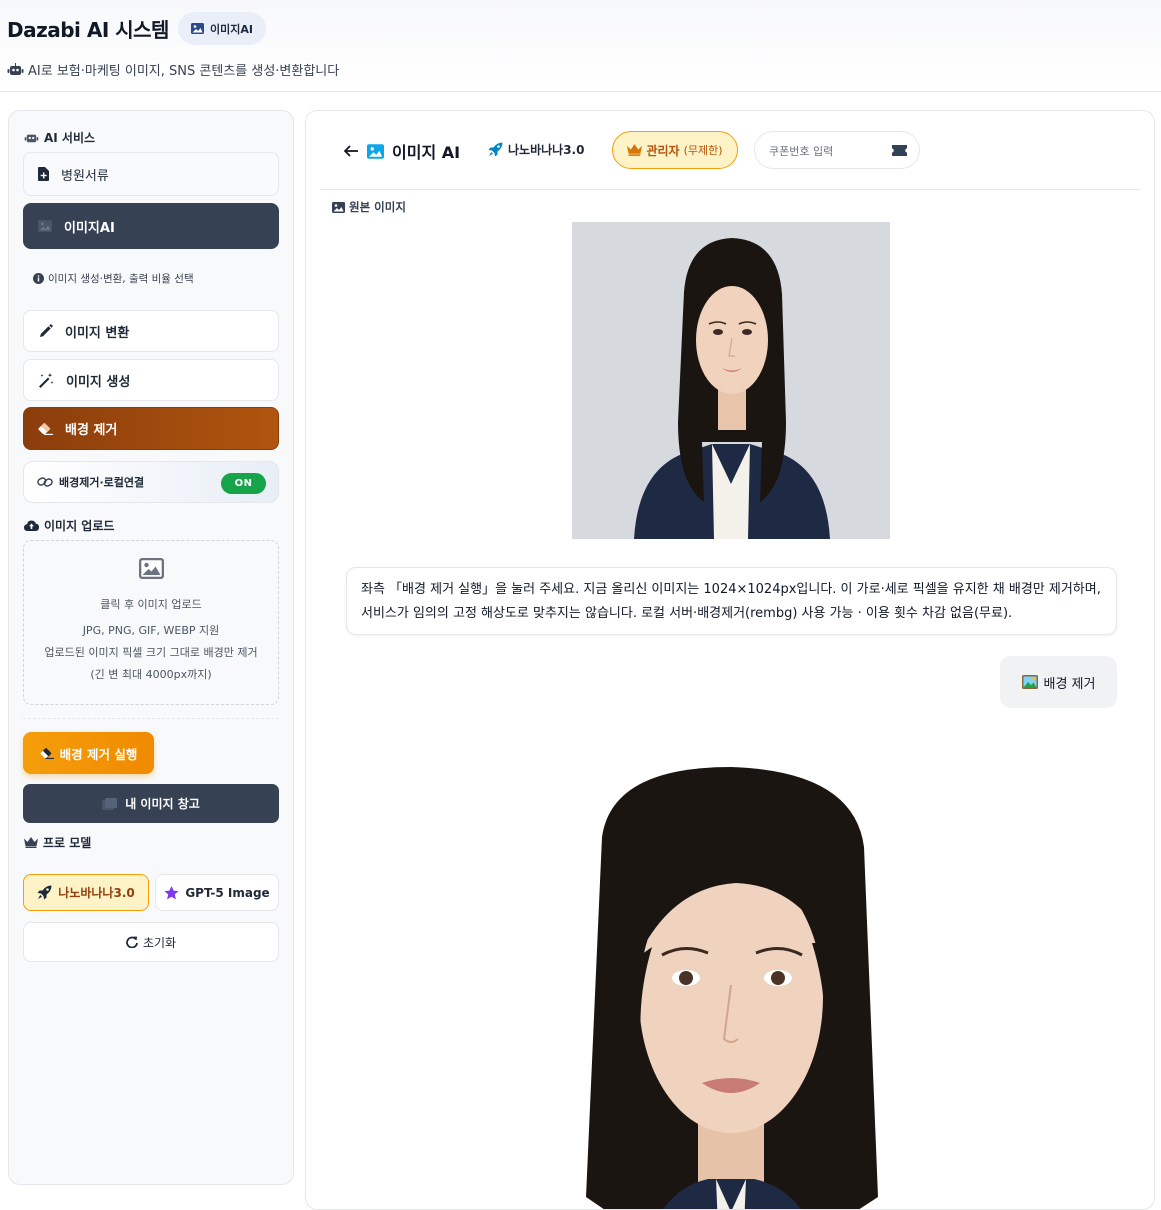 The height and width of the screenshot is (1210, 1161). Describe the element at coordinates (1069, 684) in the screenshot. I see `user-message-text: 배경 제거` at that location.